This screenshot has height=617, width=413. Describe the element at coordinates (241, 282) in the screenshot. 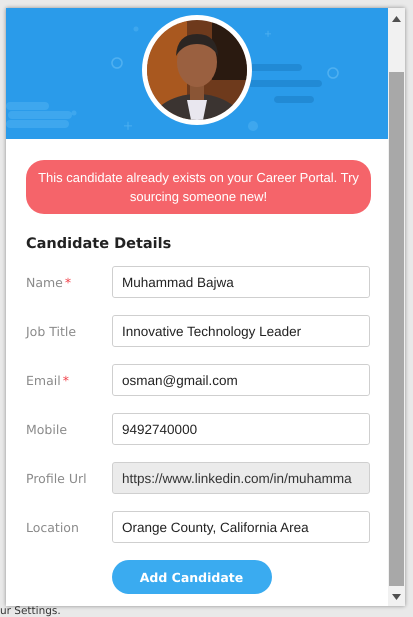

I see `input-field: Muhammad Bajwa` at that location.